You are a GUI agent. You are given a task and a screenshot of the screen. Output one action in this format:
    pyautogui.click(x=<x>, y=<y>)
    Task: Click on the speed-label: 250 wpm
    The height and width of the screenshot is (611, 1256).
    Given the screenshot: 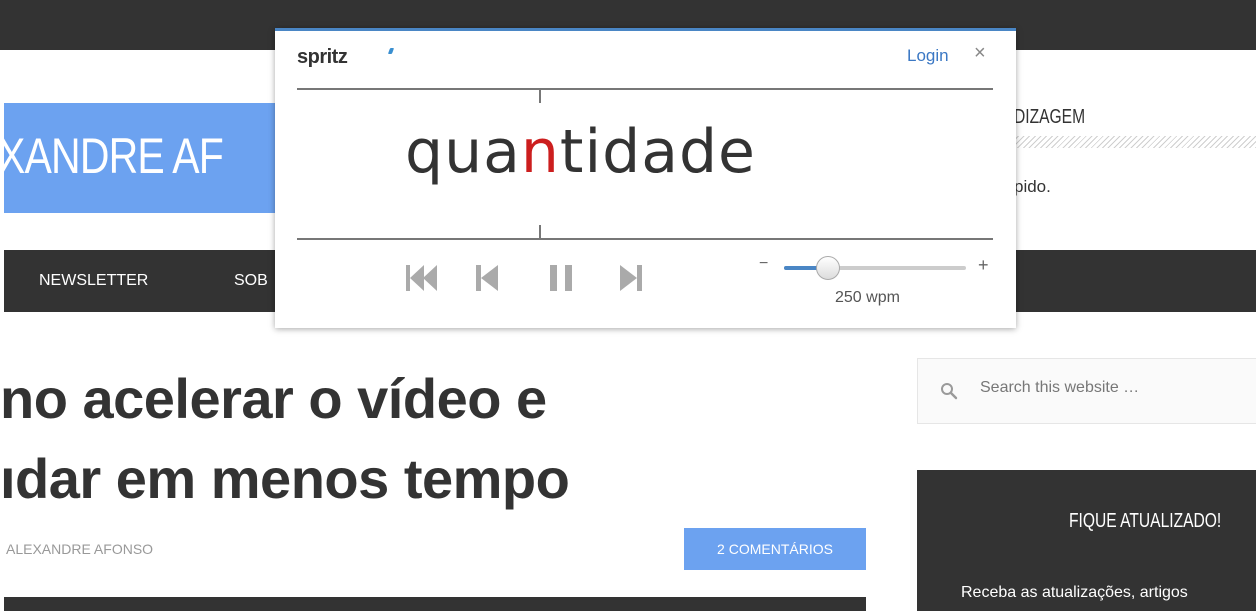 What is the action you would take?
    pyautogui.click(x=867, y=297)
    